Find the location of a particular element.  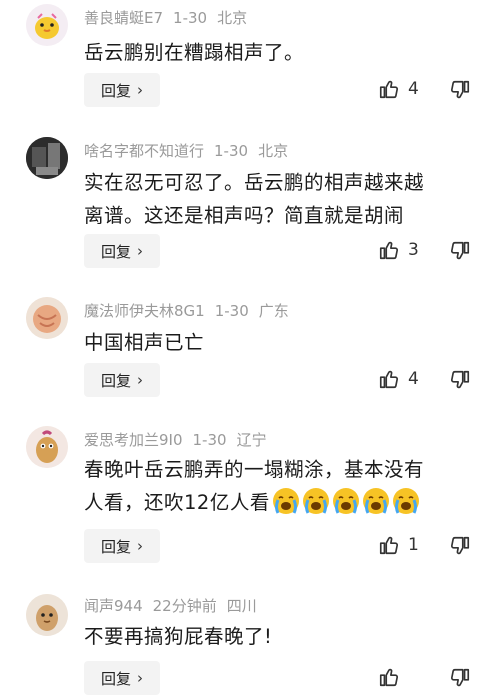

comment-text-segment: 人看，还吹12亿人看 is located at coordinates (177, 502).